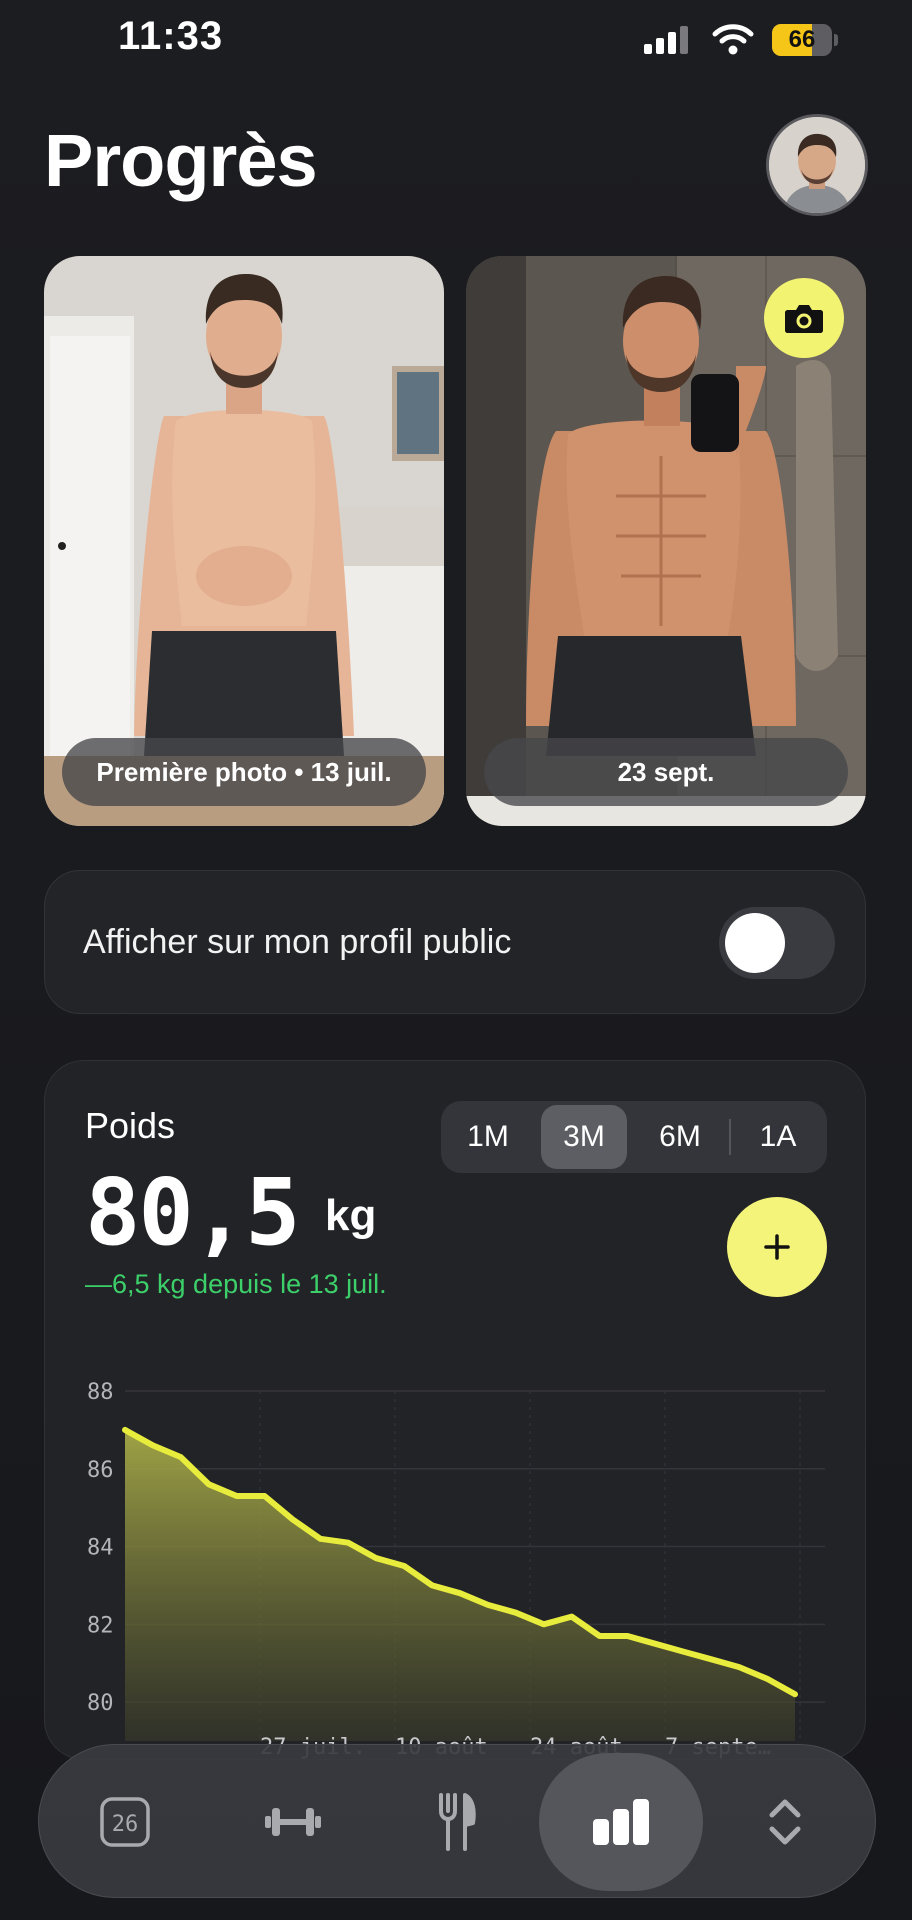  I want to click on status-bar: 11:33 66, so click(456, 40).